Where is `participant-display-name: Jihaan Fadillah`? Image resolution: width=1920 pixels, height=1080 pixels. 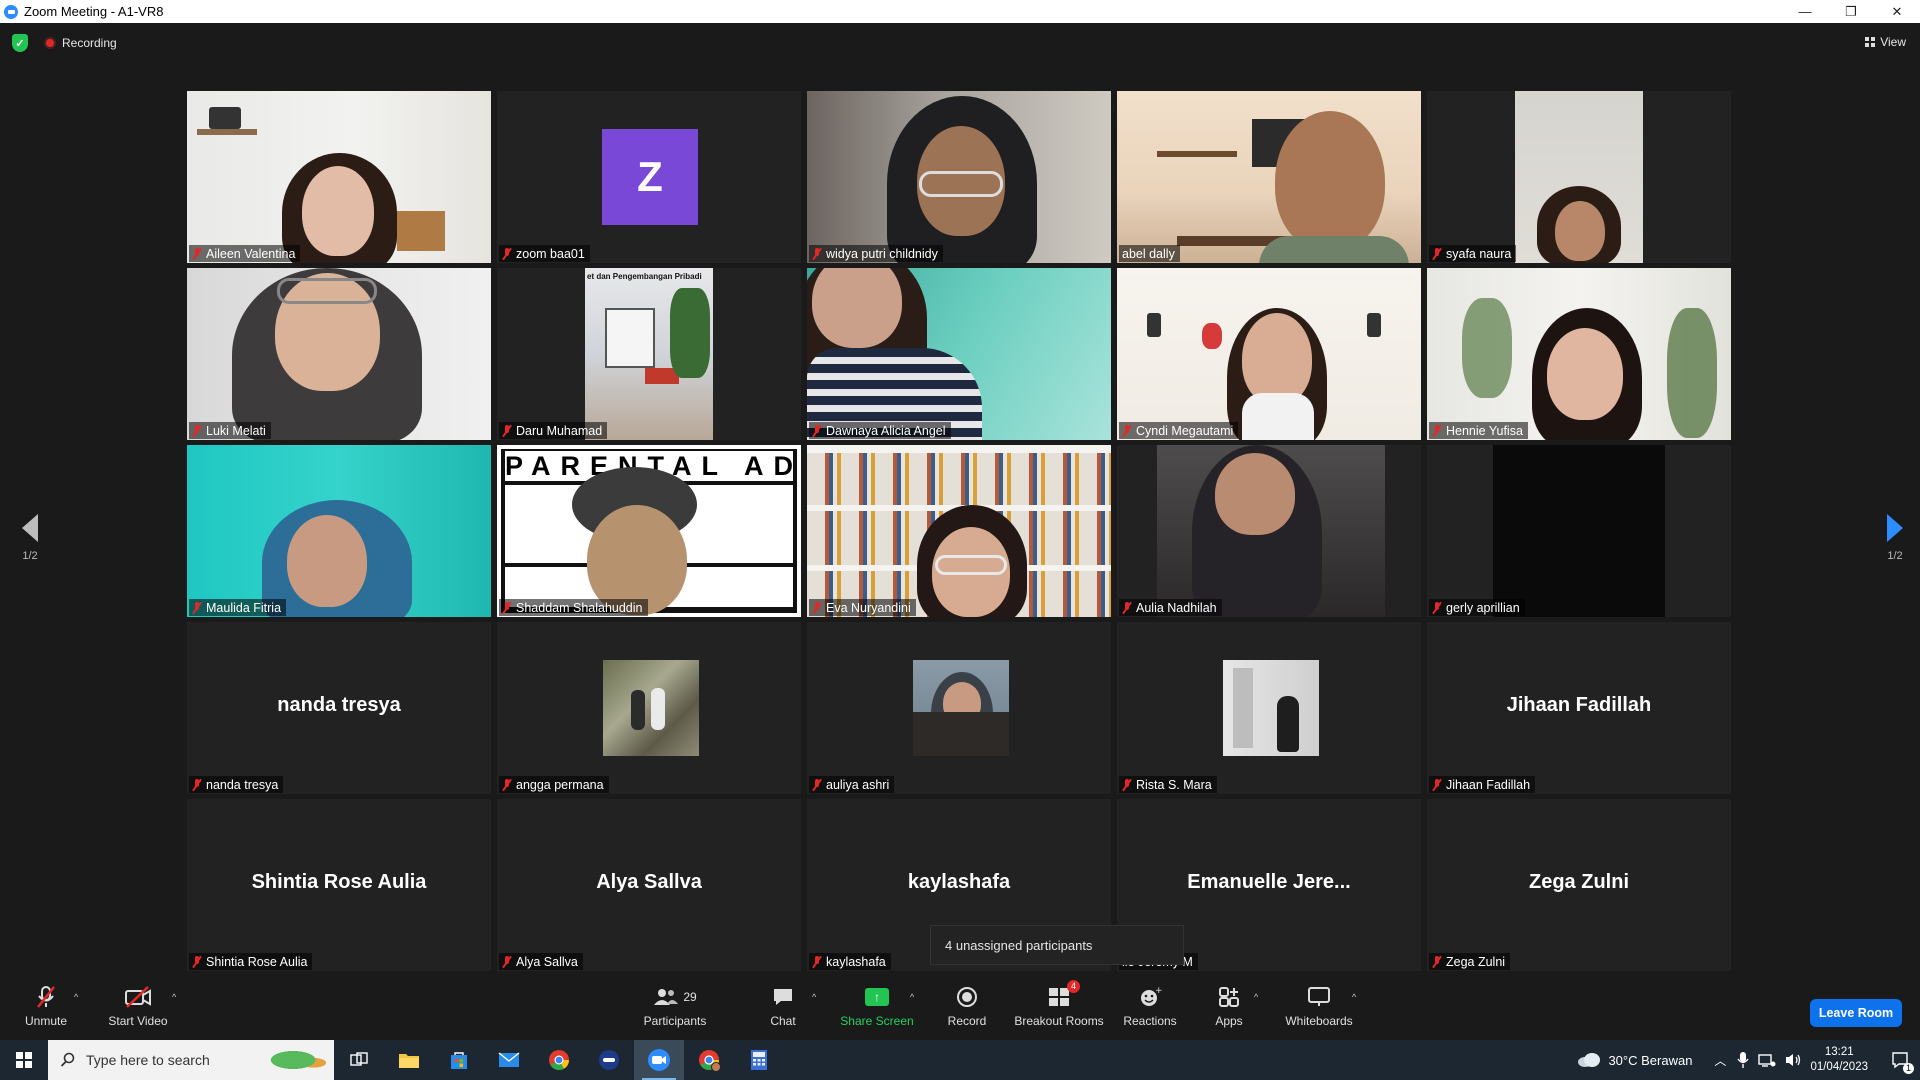 participant-display-name: Jihaan Fadillah is located at coordinates (1579, 705).